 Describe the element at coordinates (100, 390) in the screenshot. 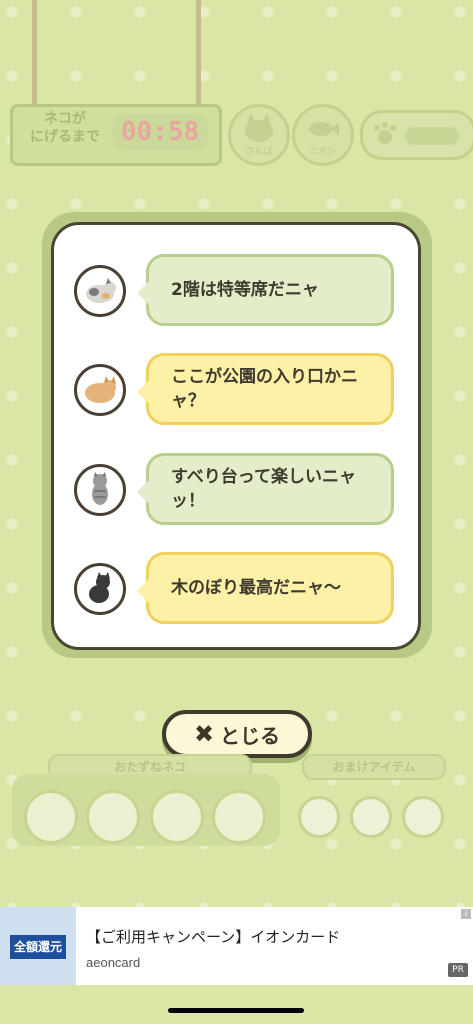

I see `orange-fluffy-cat-icon` at that location.